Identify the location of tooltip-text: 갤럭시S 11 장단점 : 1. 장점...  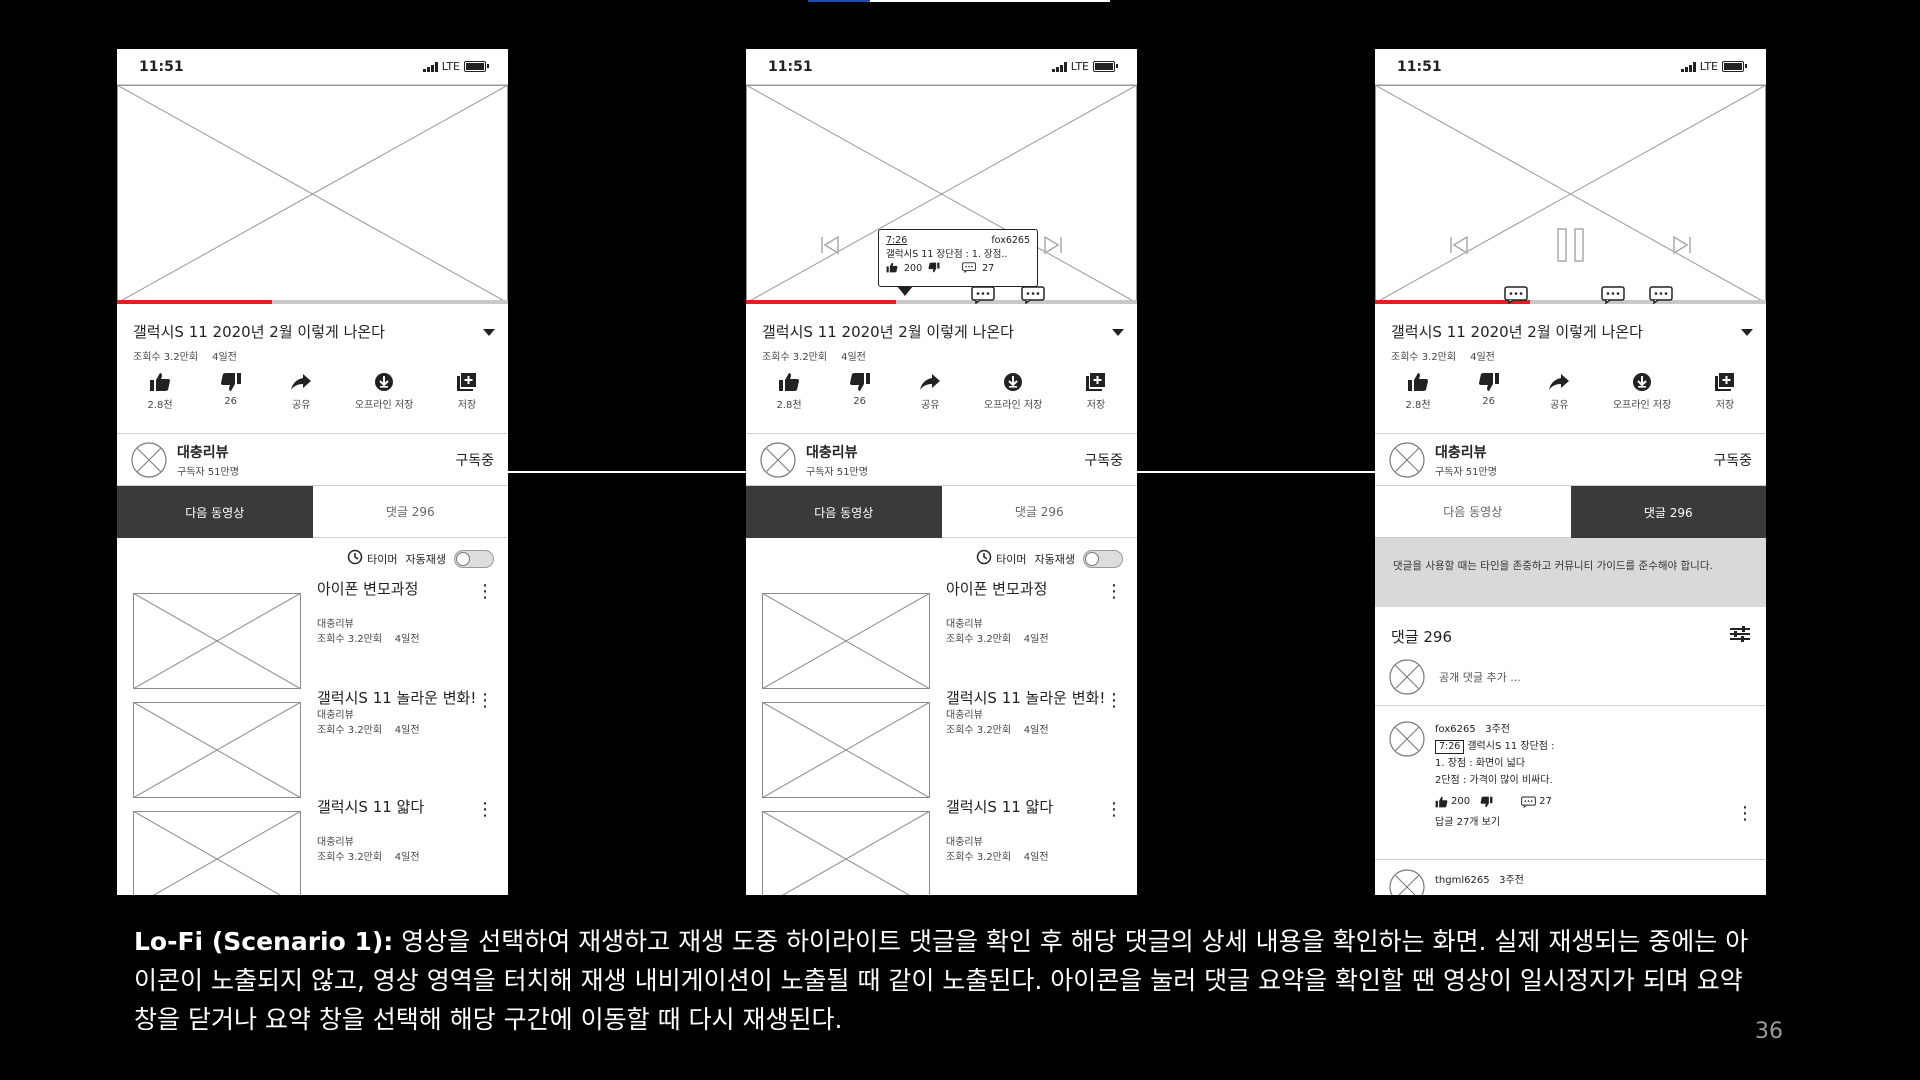
(947, 254).